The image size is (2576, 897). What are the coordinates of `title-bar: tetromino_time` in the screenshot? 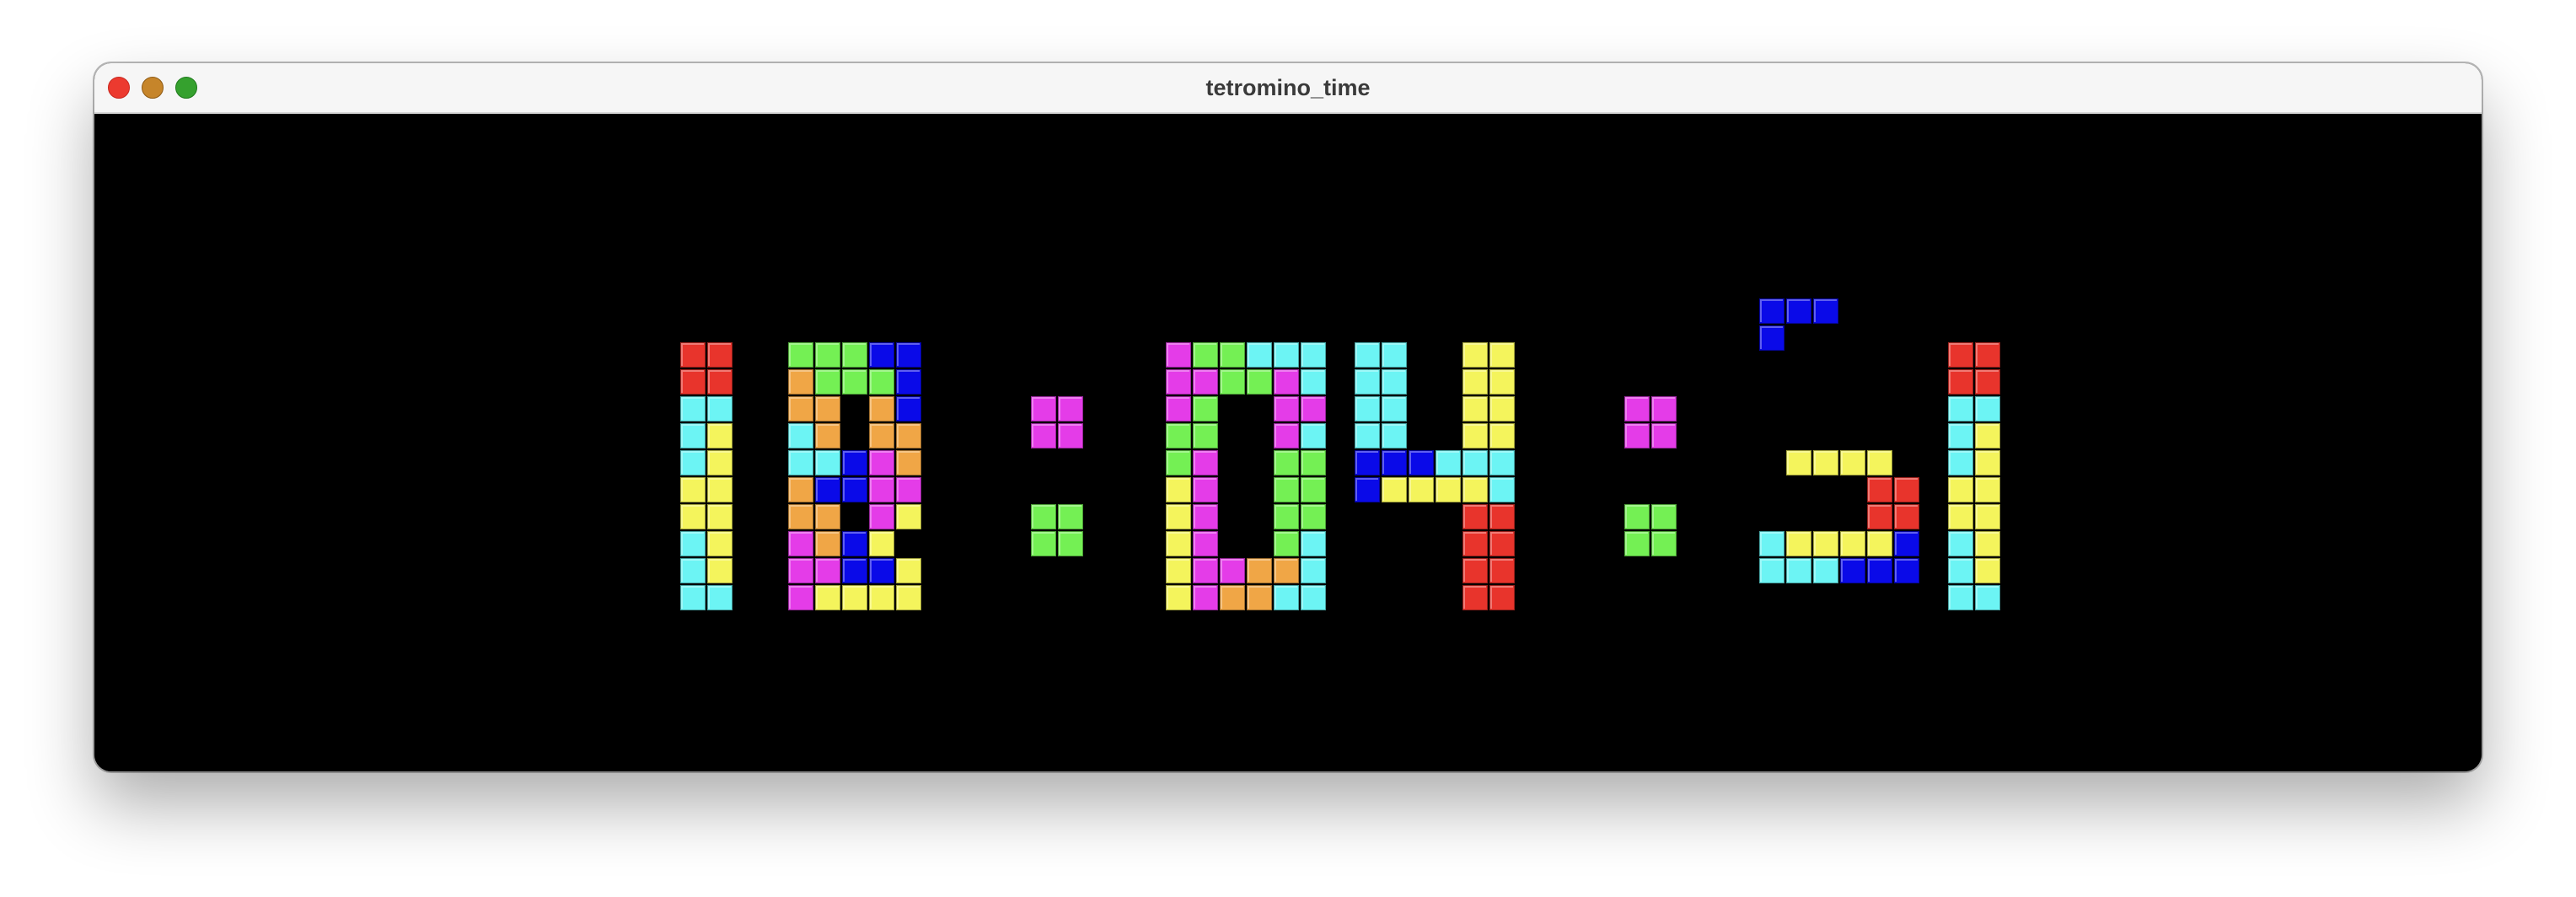 It's located at (1288, 88).